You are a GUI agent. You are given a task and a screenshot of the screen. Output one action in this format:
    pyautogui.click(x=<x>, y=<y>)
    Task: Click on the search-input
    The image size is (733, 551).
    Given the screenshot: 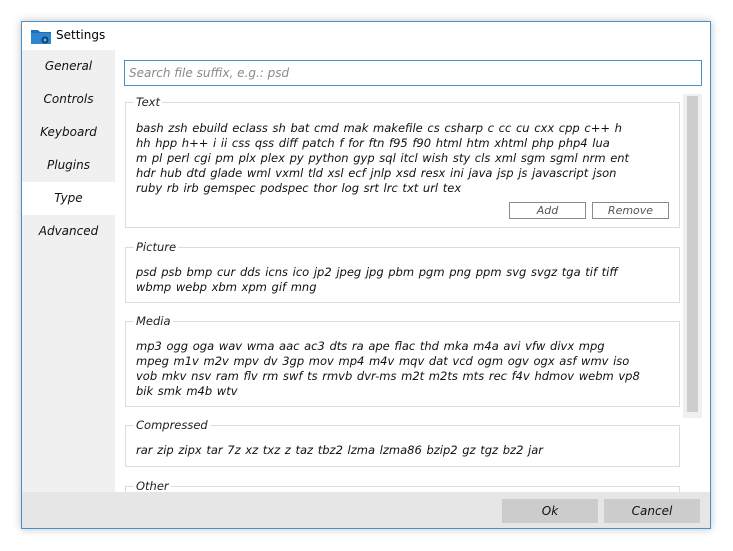 What is the action you would take?
    pyautogui.click(x=413, y=73)
    